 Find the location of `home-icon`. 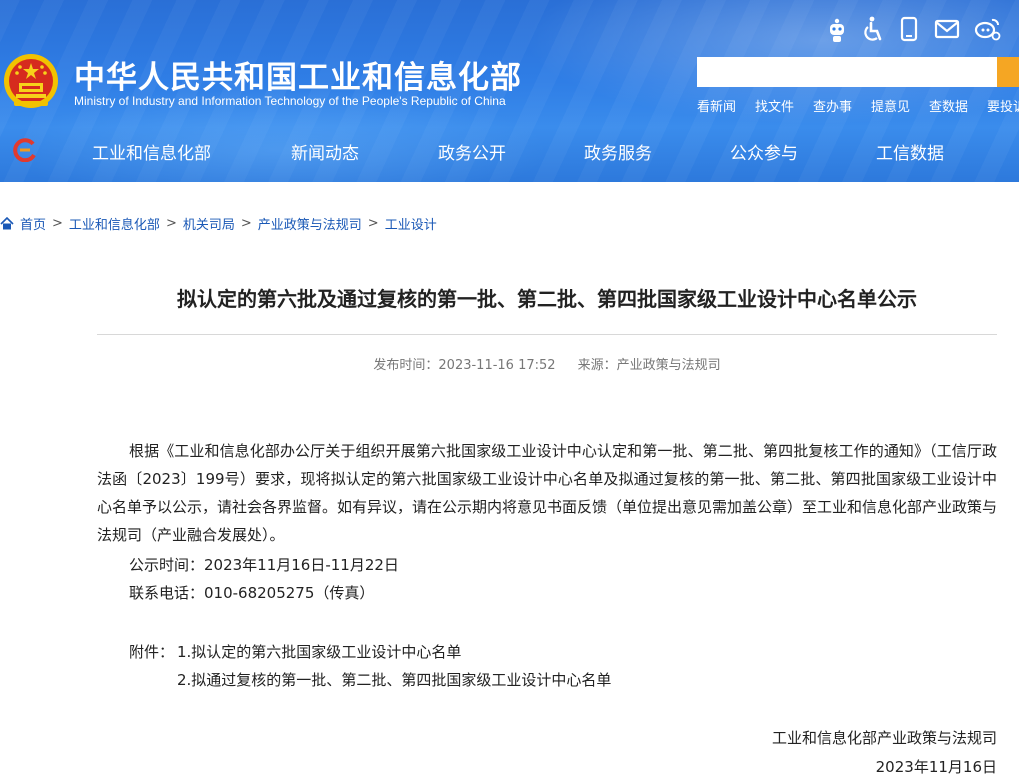

home-icon is located at coordinates (7, 223).